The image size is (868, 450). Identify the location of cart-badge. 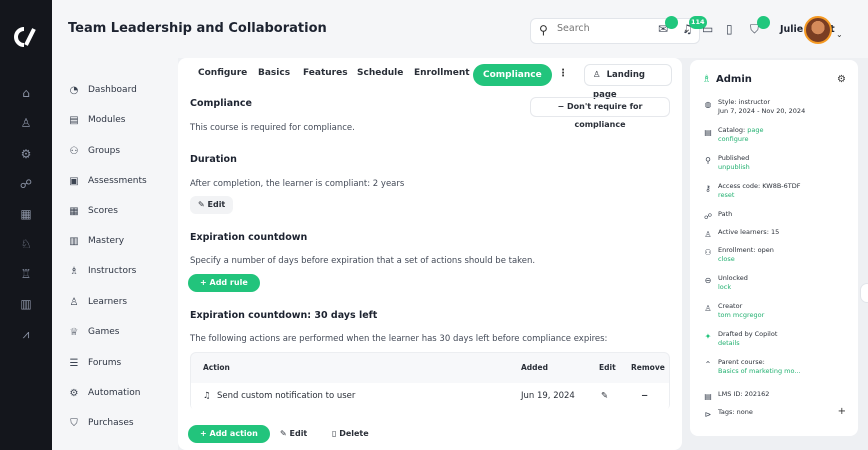
(763, 22).